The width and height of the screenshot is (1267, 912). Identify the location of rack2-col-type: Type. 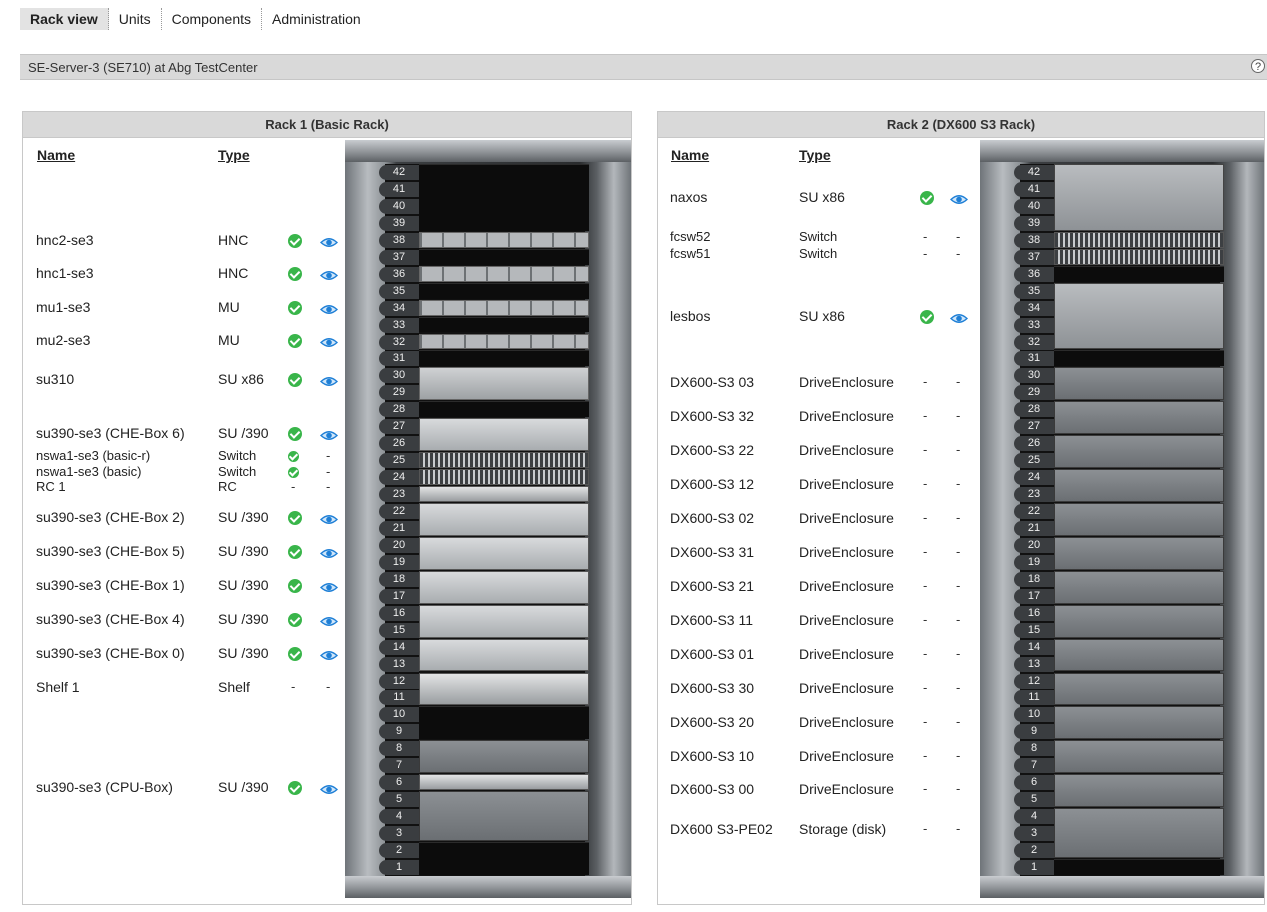
(815, 155).